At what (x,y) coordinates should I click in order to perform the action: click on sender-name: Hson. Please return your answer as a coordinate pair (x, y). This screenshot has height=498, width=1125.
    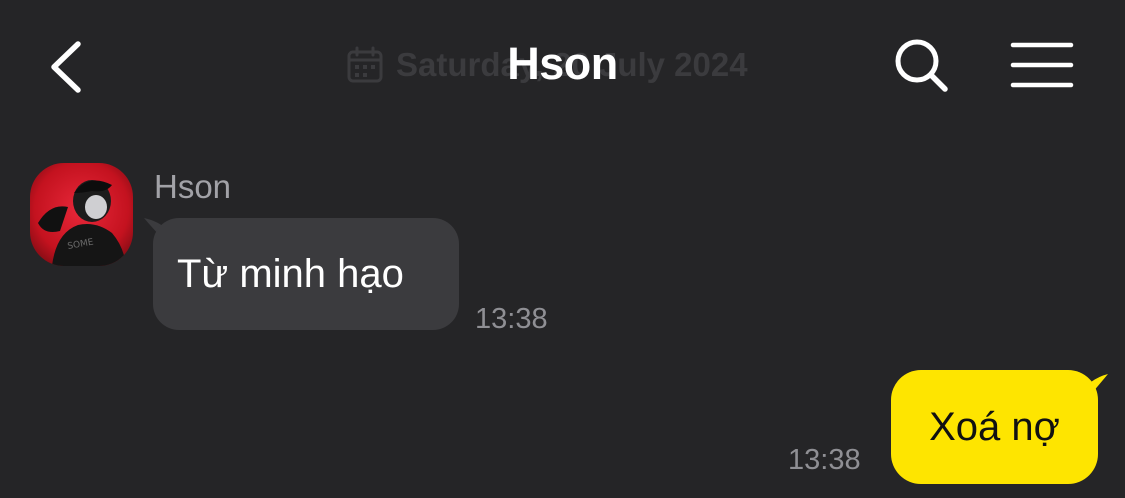
    Looking at the image, I should click on (193, 186).